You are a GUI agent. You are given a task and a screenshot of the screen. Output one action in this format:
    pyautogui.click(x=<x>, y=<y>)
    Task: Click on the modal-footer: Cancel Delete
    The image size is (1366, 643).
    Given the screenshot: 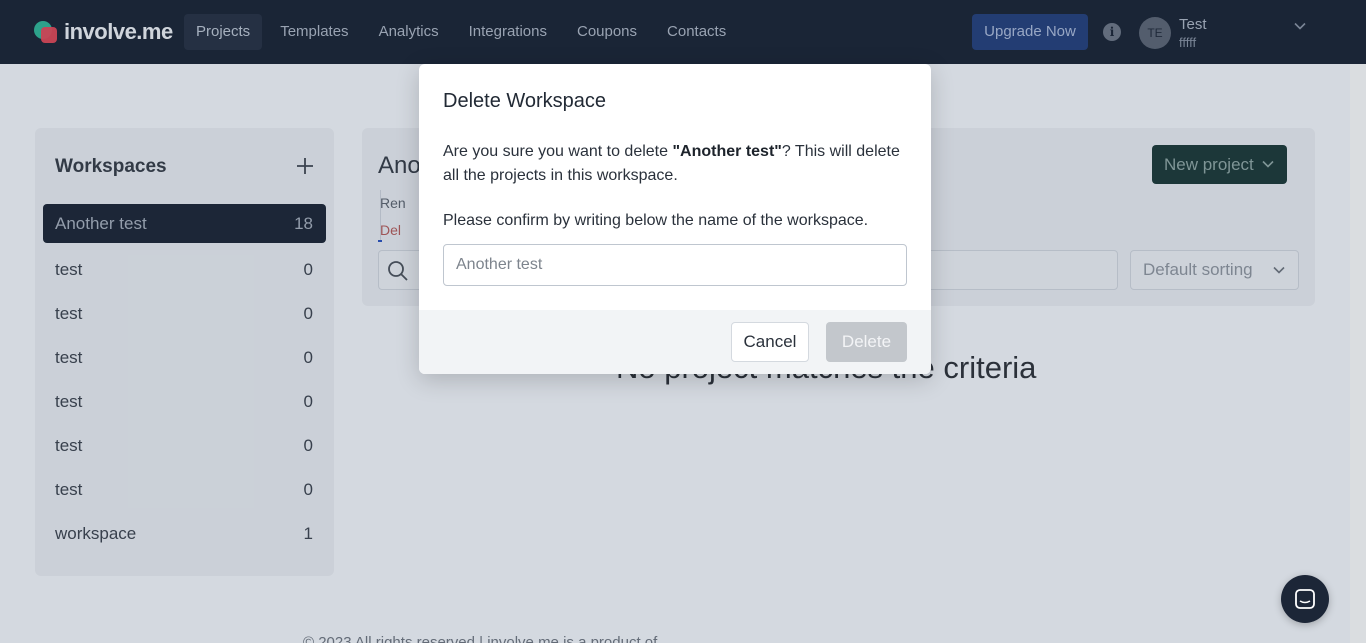 What is the action you would take?
    pyautogui.click(x=675, y=342)
    